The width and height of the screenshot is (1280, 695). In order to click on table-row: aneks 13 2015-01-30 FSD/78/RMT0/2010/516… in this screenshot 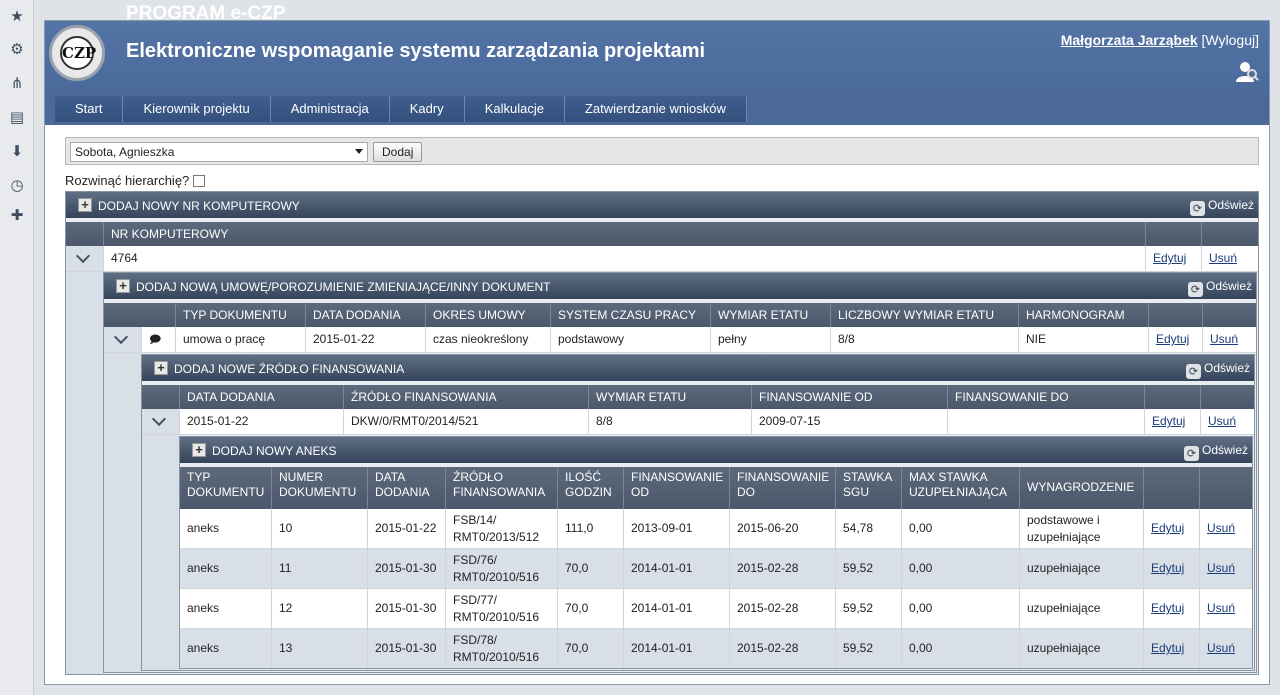, I will do `click(716, 648)`.